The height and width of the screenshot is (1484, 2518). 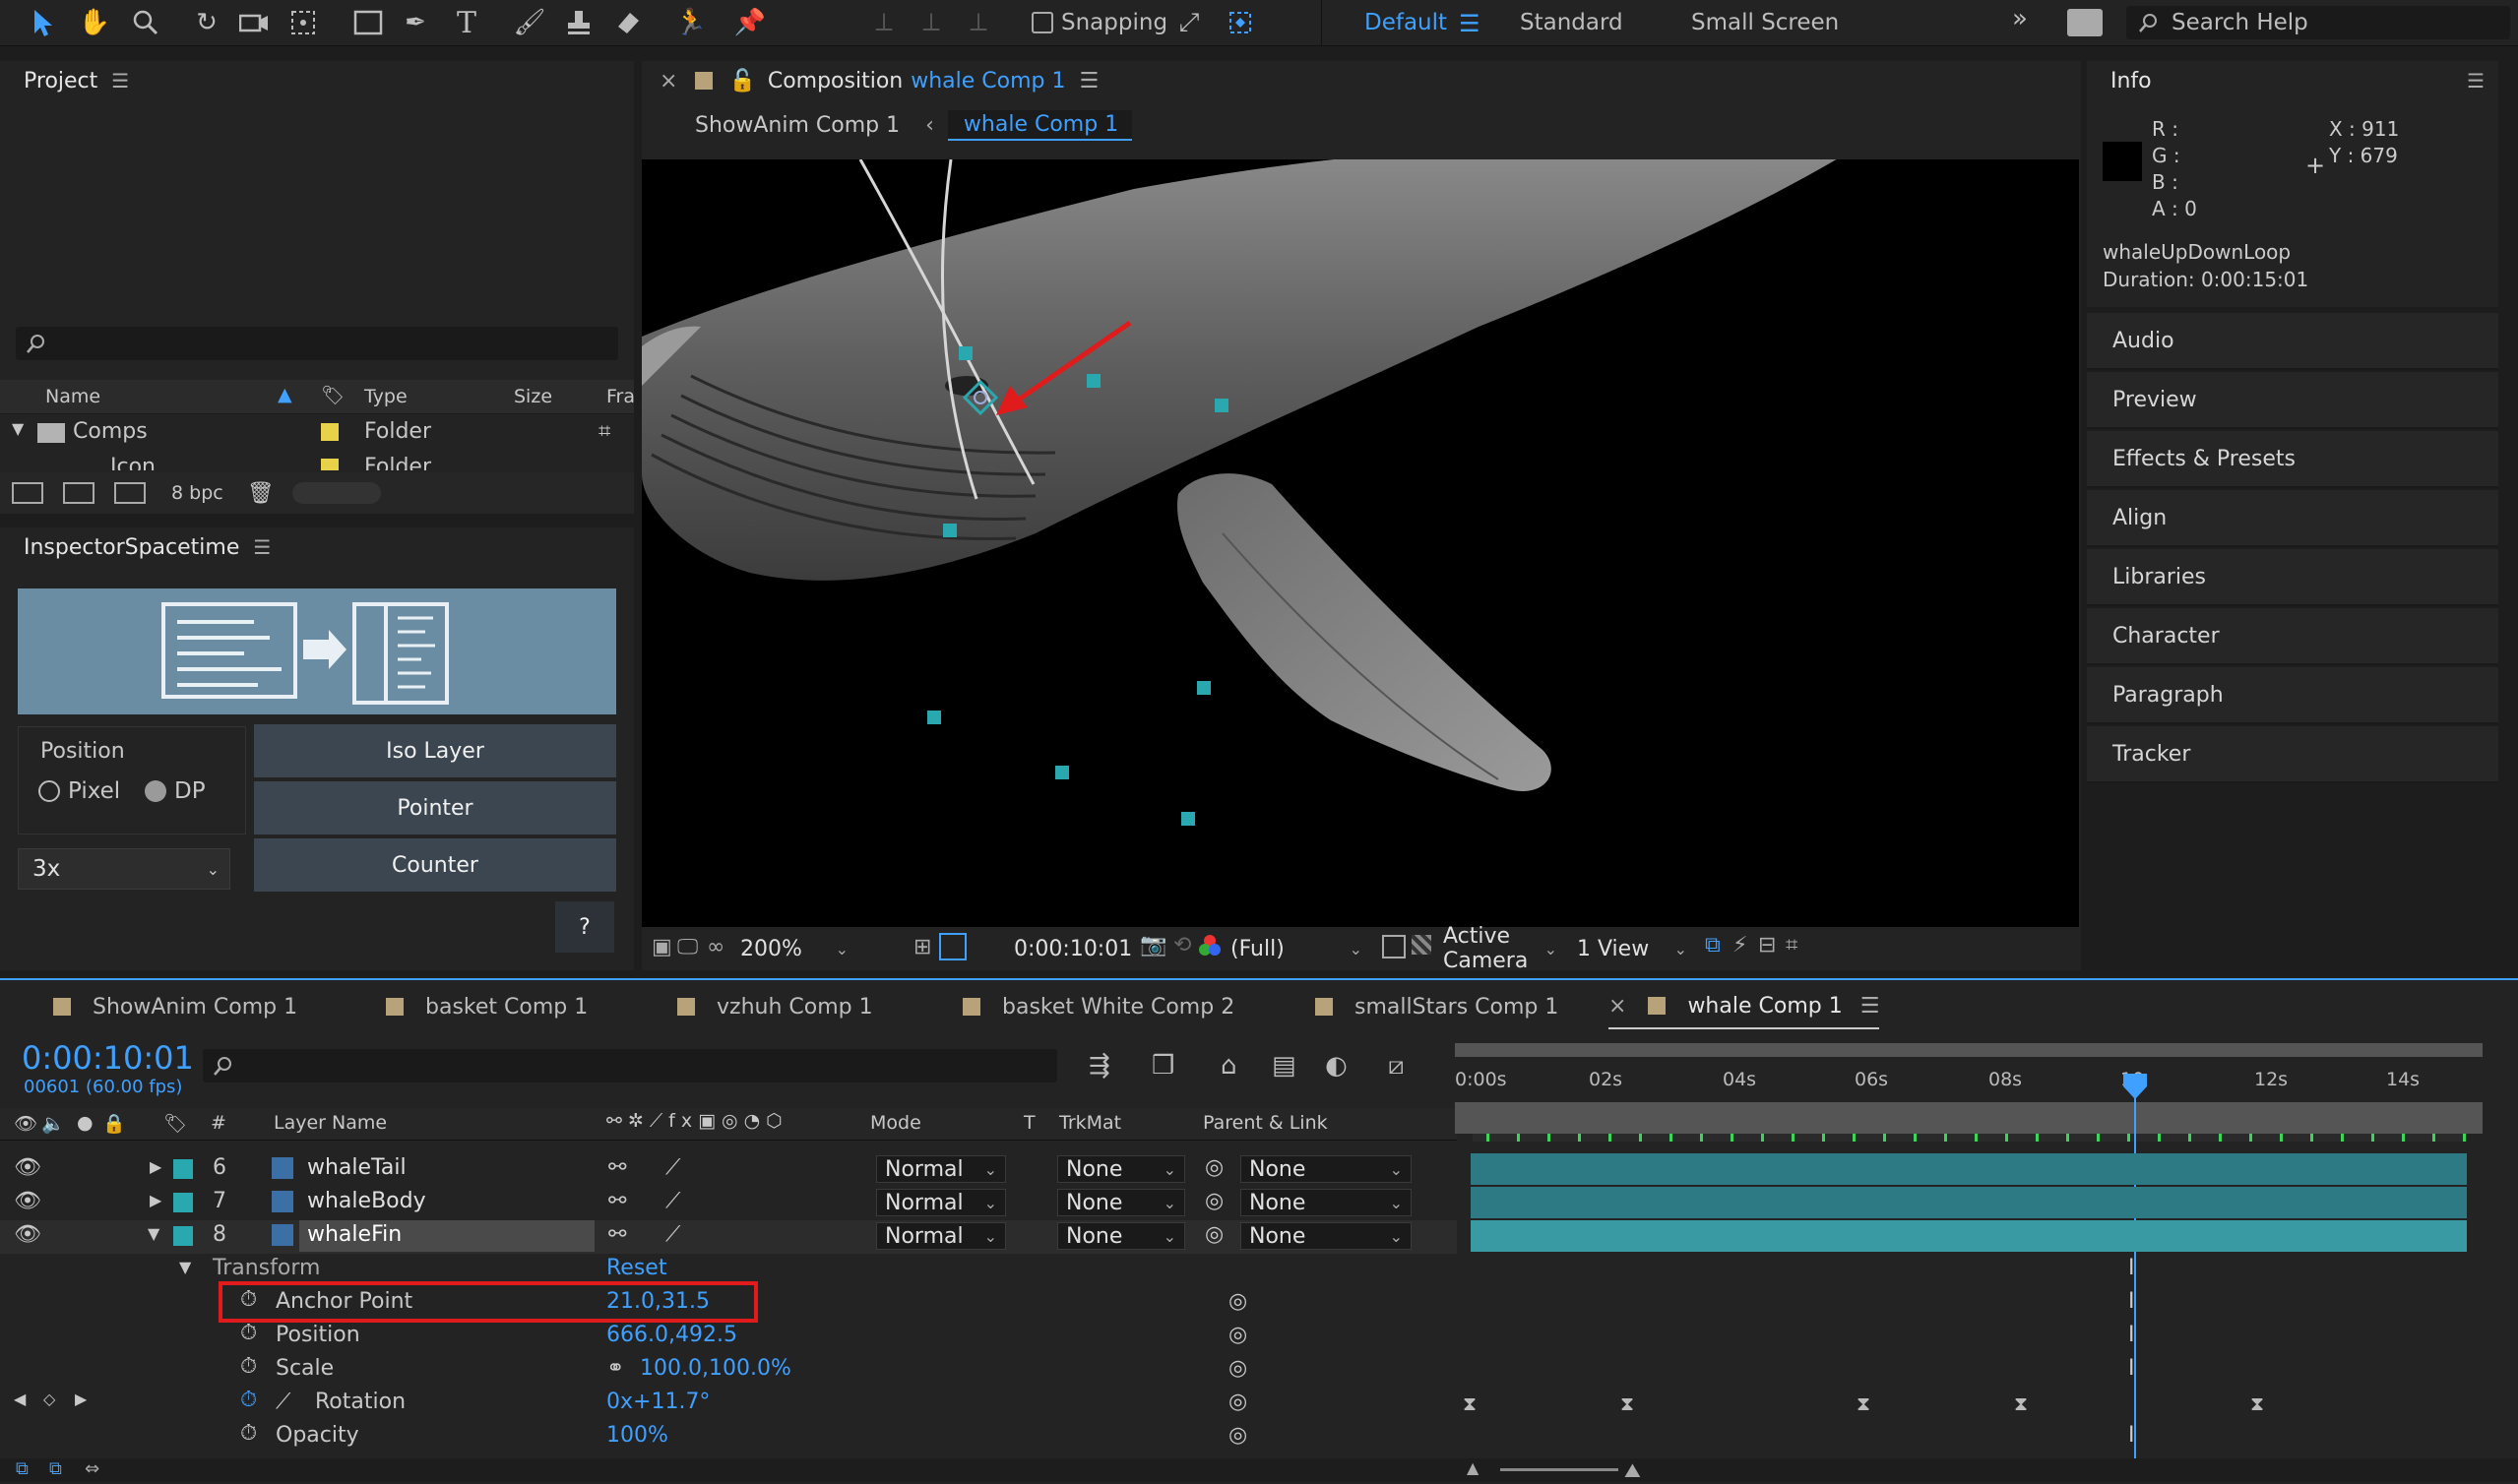 I want to click on transparency-grid-icon, so click(x=1421, y=945).